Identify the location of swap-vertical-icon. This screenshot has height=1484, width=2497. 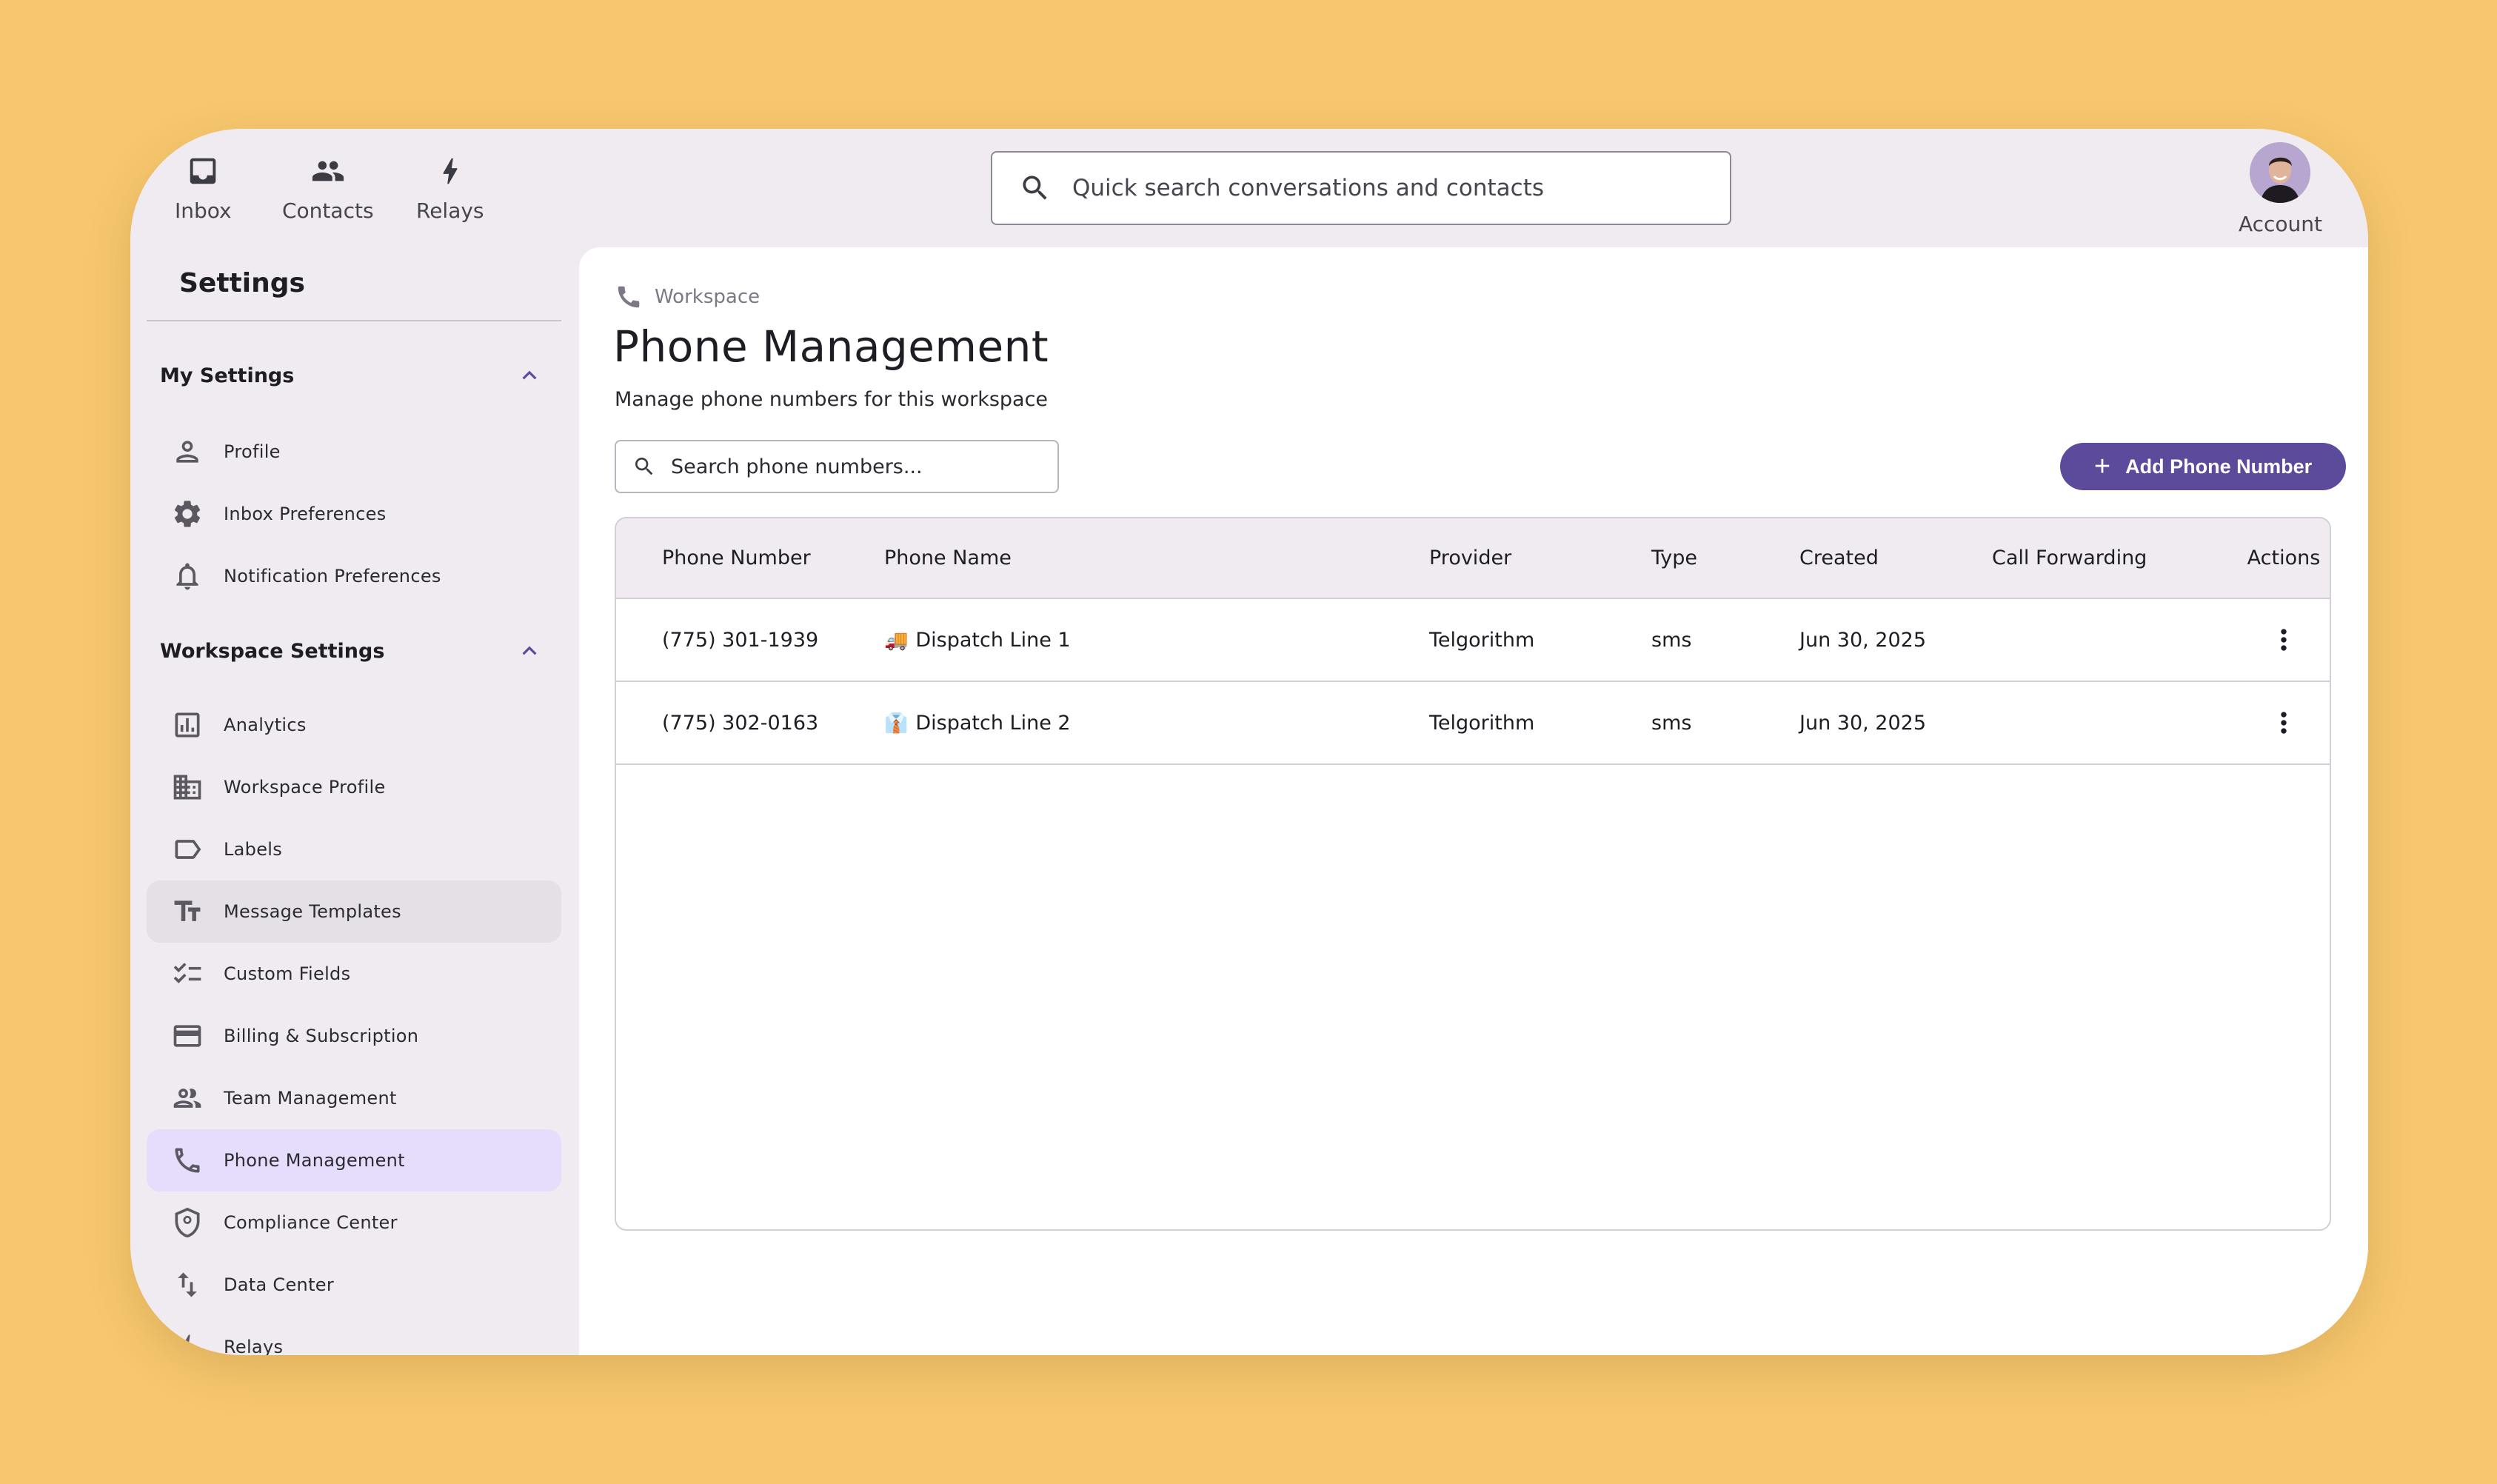
(187, 1285).